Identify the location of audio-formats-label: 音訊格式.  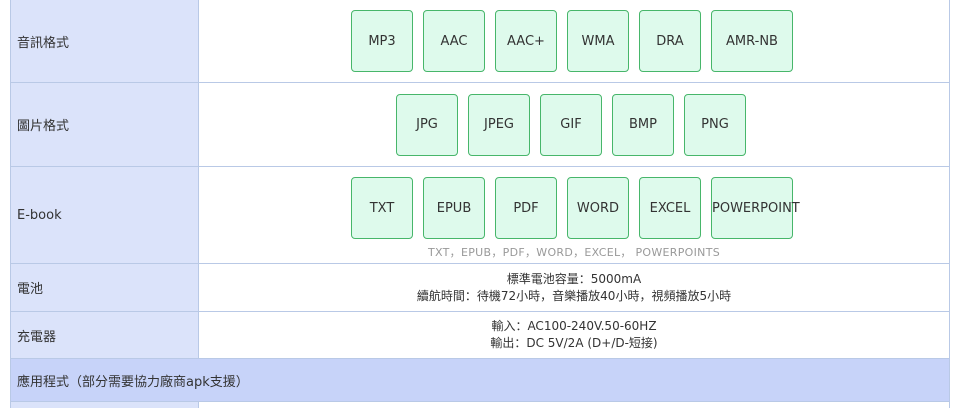
(105, 41).